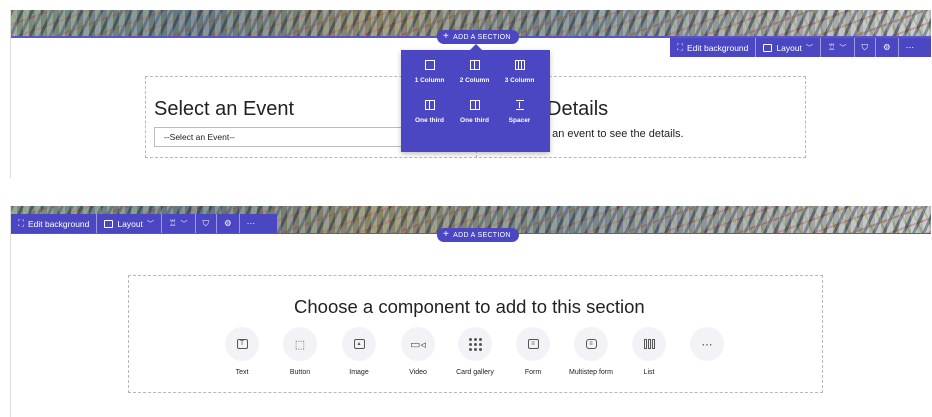 Image resolution: width=932 pixels, height=417 pixels. I want to click on component-form: ≡ Form, so click(533, 351).